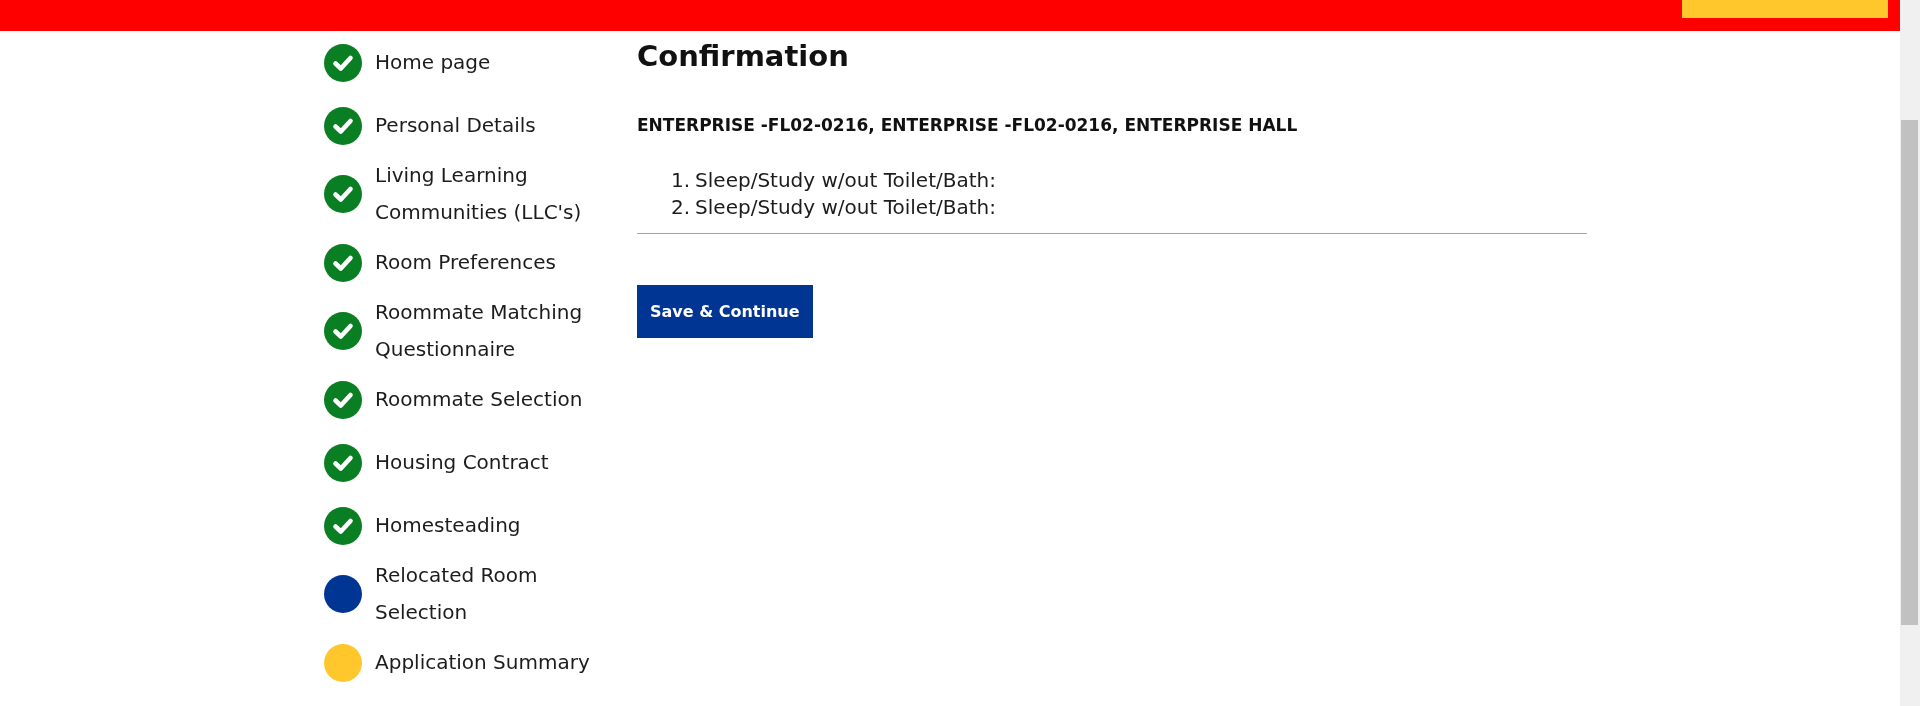 This screenshot has height=706, width=1920. What do you see at coordinates (725, 311) in the screenshot?
I see `save-continue-button: Save & Continue` at bounding box center [725, 311].